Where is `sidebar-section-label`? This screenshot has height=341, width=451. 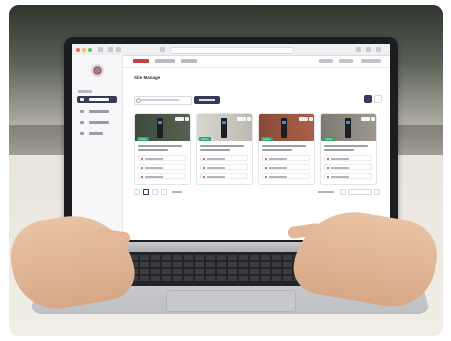 sidebar-section-label is located at coordinates (97, 91).